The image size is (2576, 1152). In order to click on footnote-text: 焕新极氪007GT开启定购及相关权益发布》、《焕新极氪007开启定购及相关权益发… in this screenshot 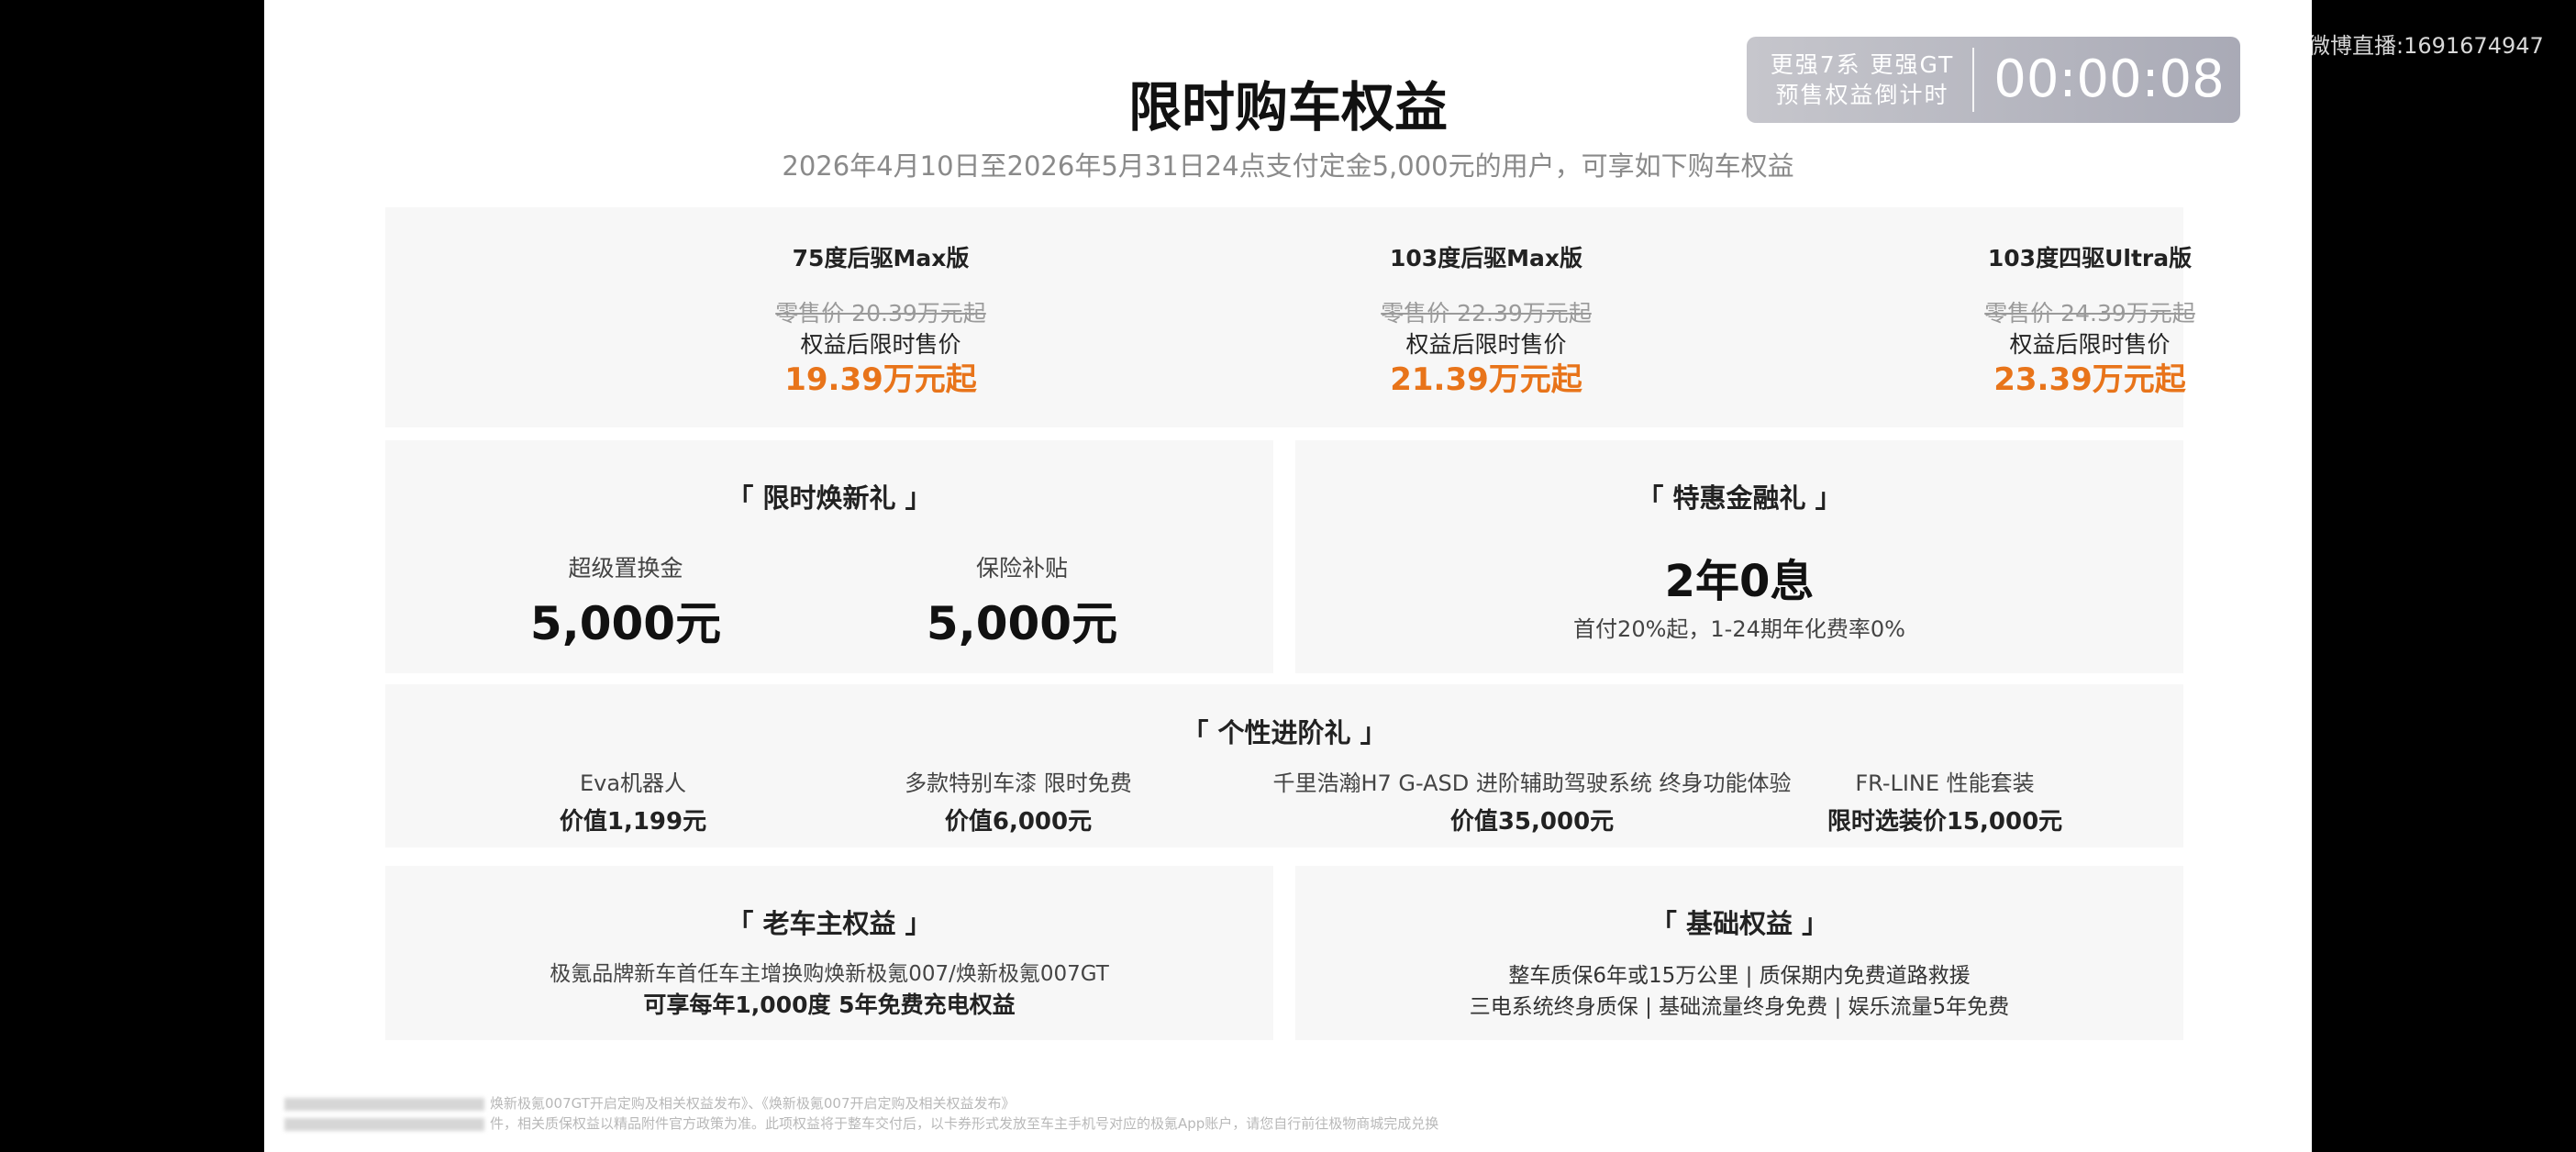, I will do `click(753, 1103)`.